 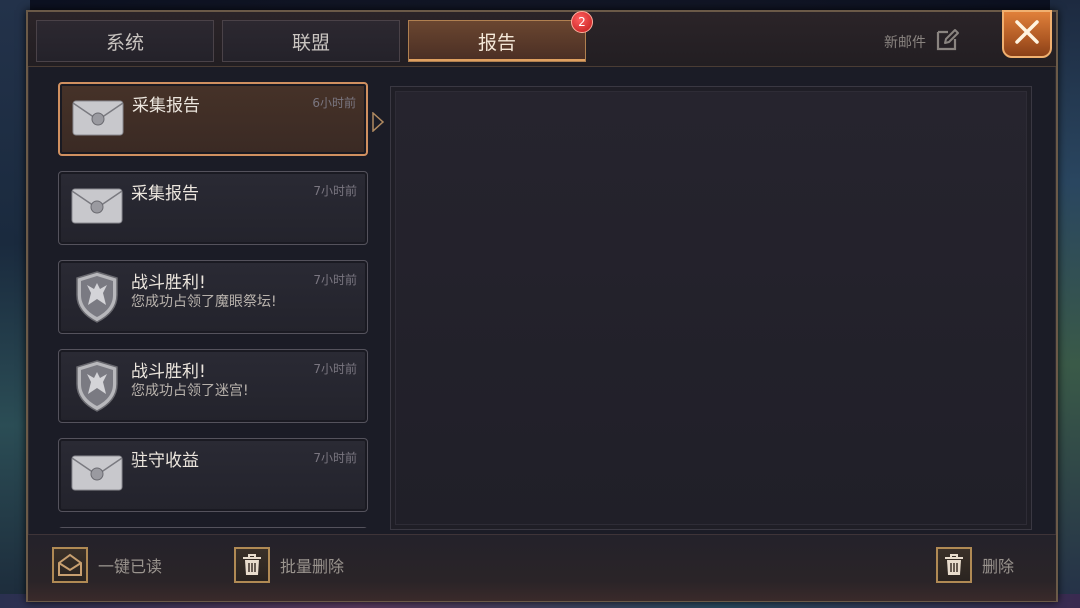 What do you see at coordinates (165, 461) in the screenshot?
I see `mail-title: 驻守收益` at bounding box center [165, 461].